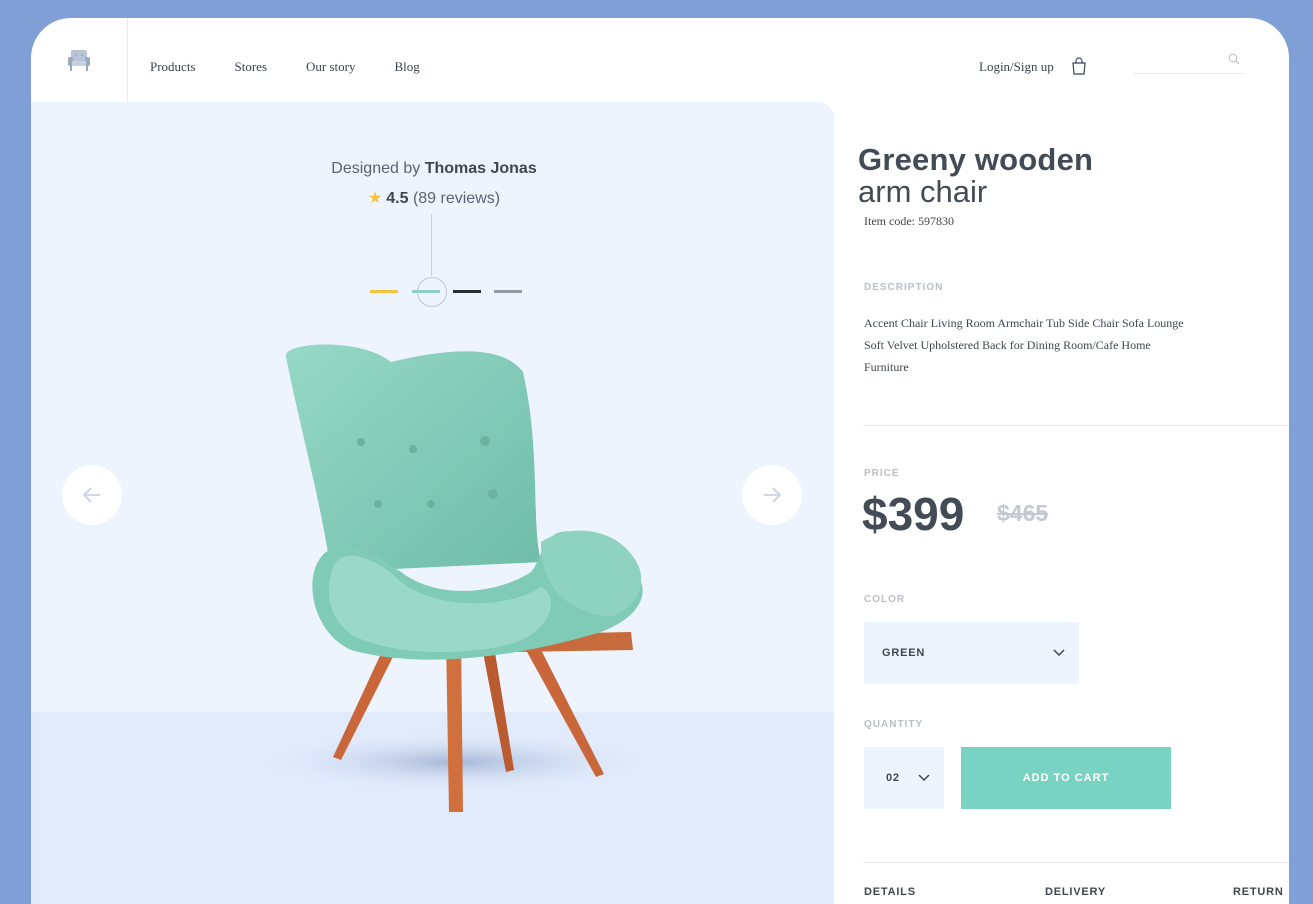 The image size is (1313, 904). I want to click on swatch-grey, so click(508, 291).